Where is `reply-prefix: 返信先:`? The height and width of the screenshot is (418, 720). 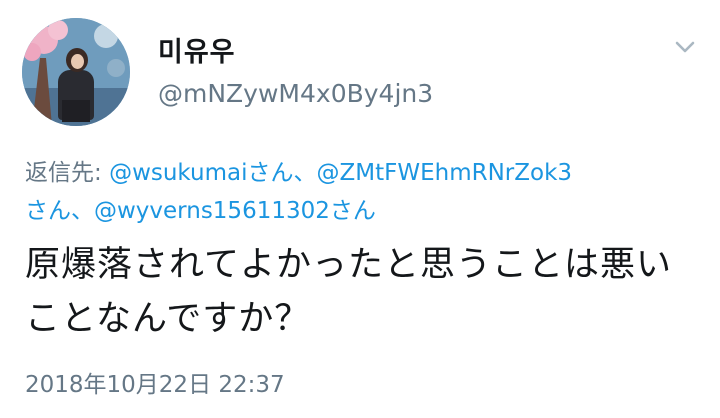 reply-prefix: 返信先: is located at coordinates (67, 173).